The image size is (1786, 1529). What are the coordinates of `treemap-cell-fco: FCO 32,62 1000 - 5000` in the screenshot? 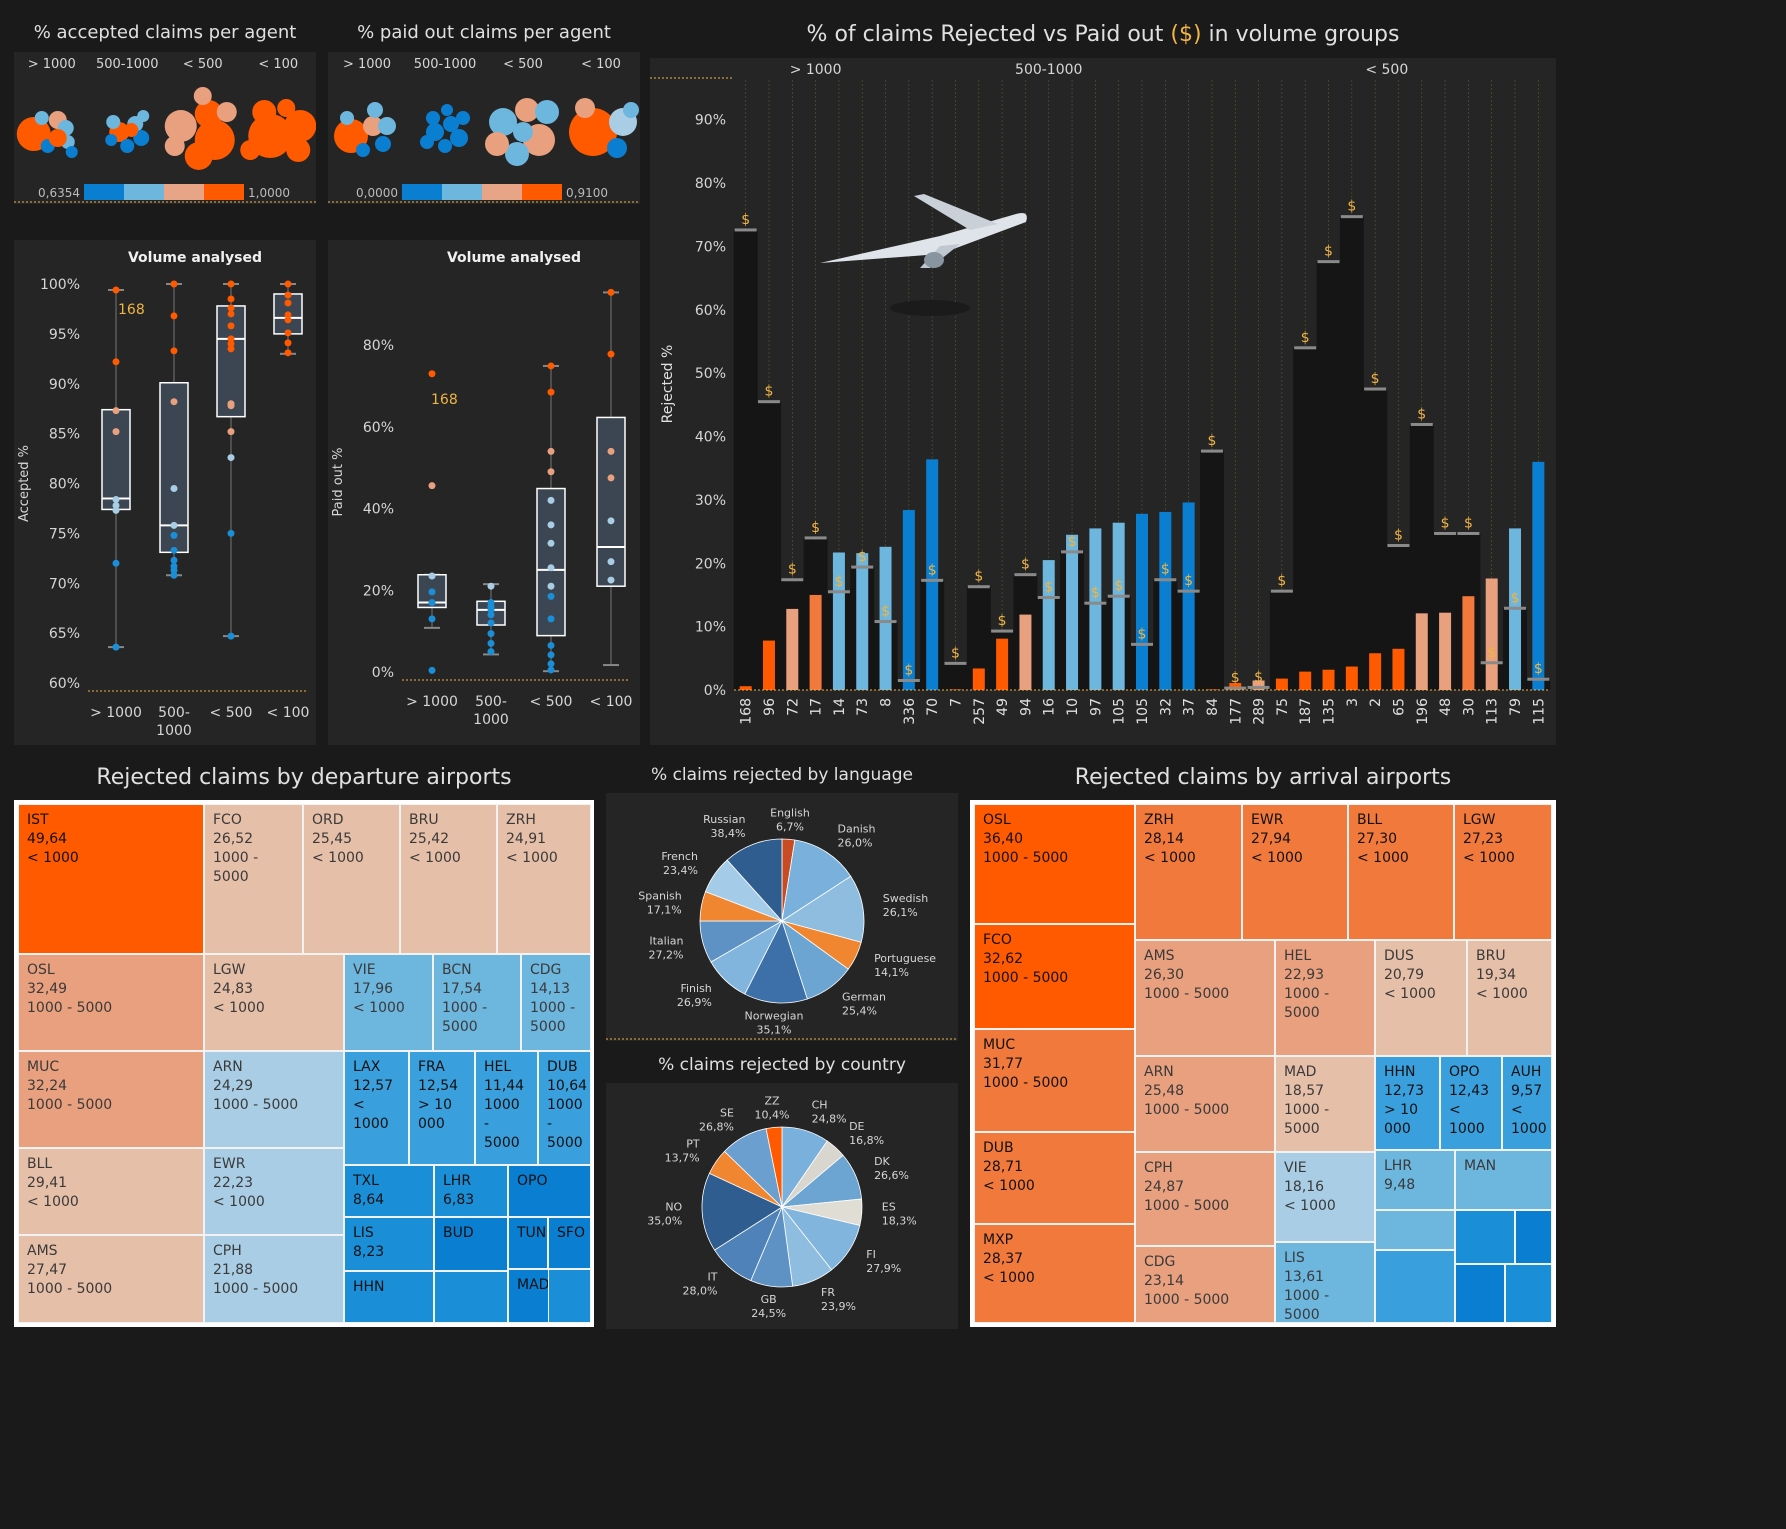 It's located at (1054, 976).